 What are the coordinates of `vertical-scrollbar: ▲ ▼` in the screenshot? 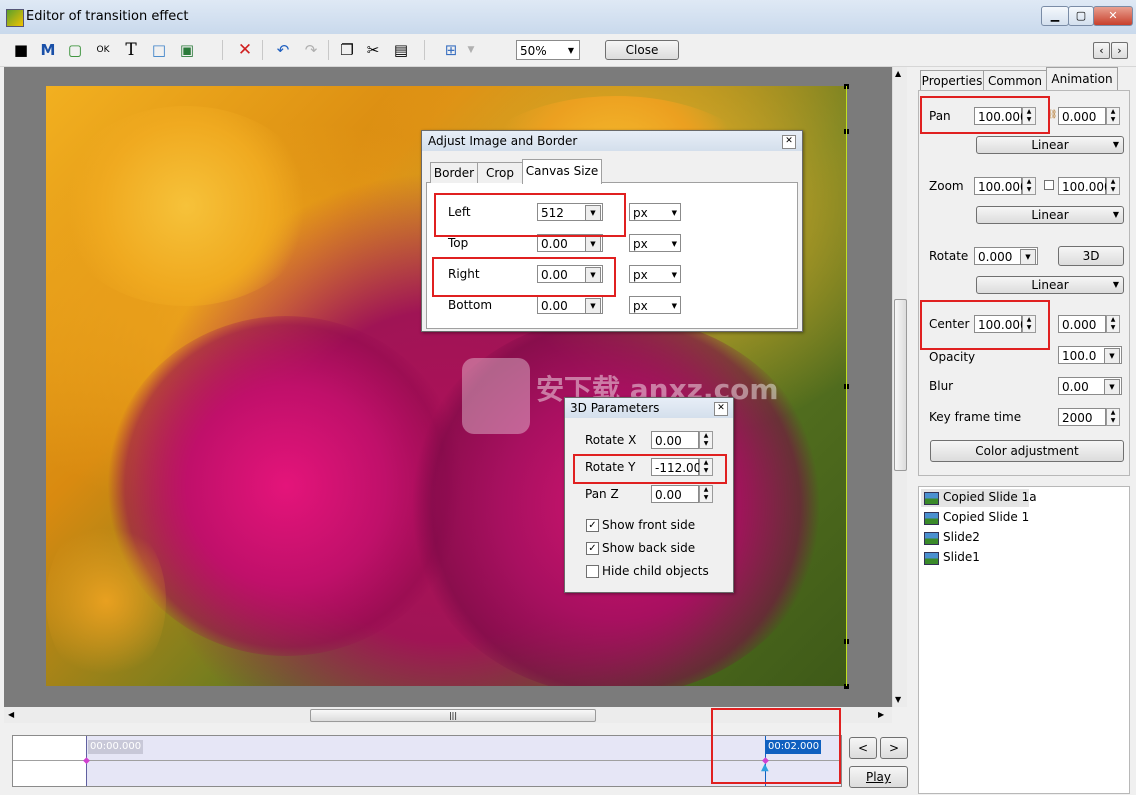 It's located at (899, 387).